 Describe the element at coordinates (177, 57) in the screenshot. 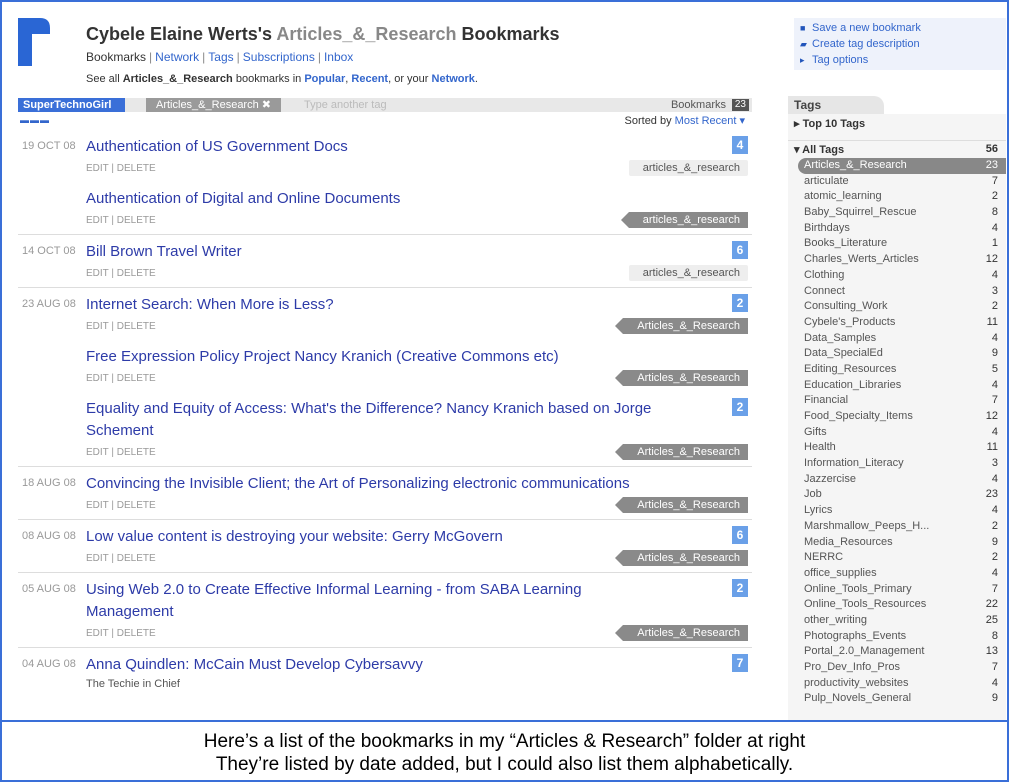

I see `nav-network: Network` at that location.